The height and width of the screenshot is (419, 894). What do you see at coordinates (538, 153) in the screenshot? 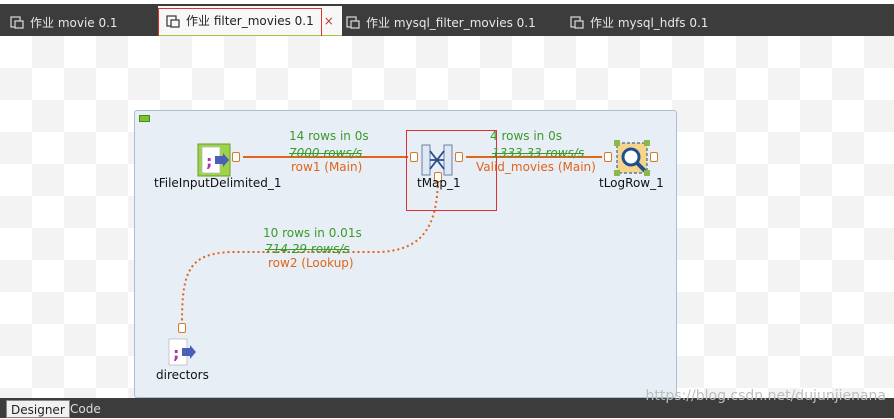
I see `valid-rate: 1333.33 rows/s` at bounding box center [538, 153].